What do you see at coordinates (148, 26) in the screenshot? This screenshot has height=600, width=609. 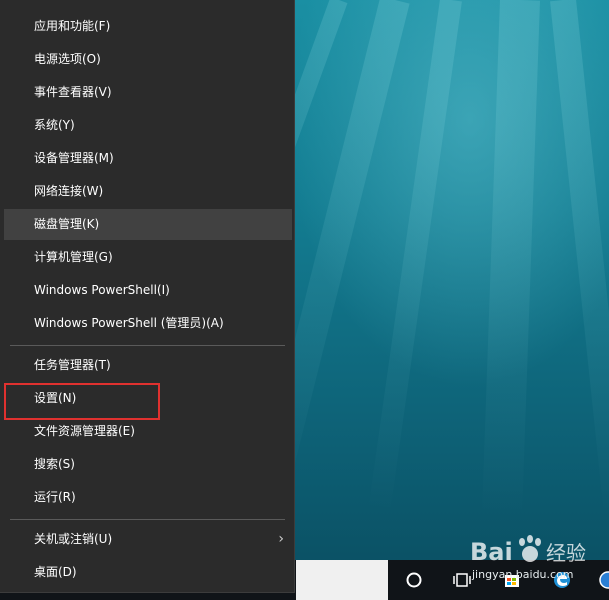 I see `menu-item-apps-features: 应用和功能(F)` at bounding box center [148, 26].